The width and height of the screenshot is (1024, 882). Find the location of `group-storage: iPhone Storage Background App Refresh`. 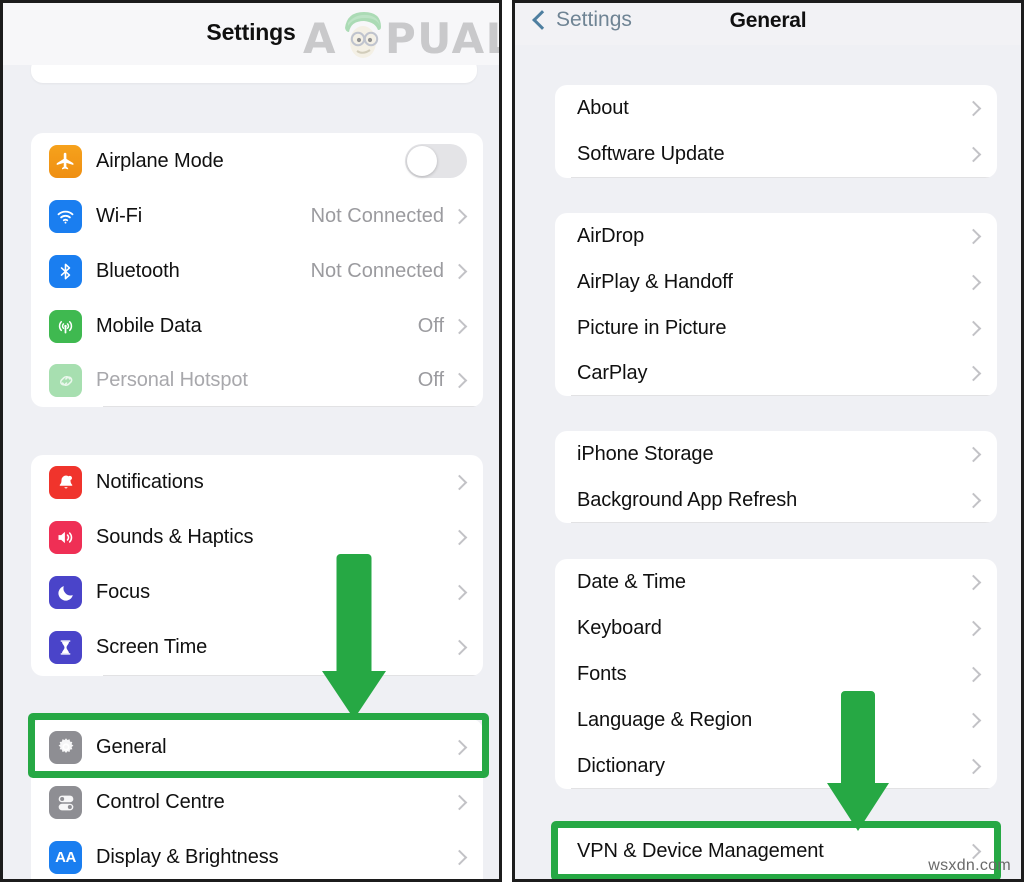

group-storage: iPhone Storage Background App Refresh is located at coordinates (776, 477).